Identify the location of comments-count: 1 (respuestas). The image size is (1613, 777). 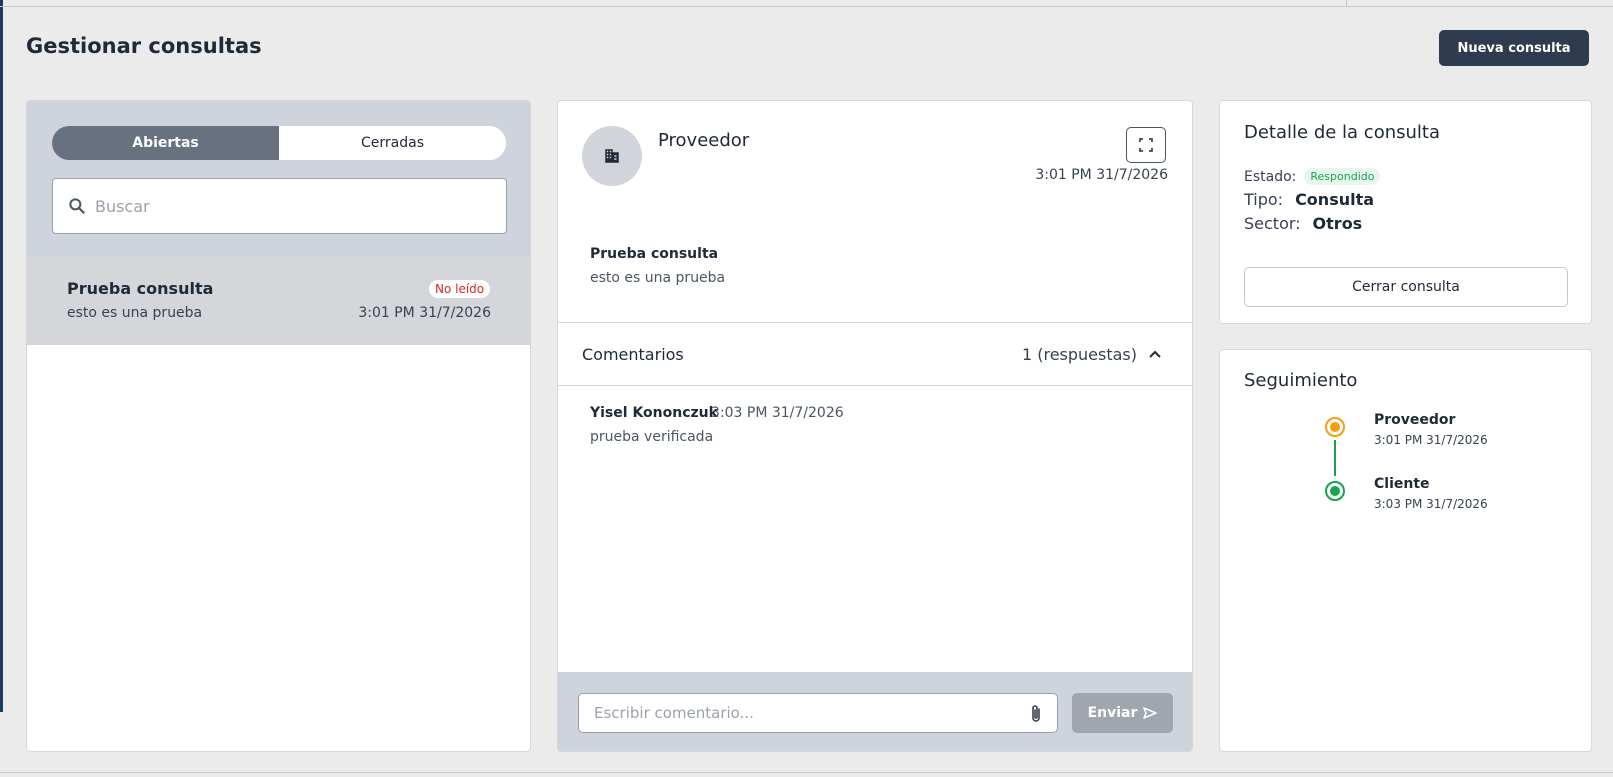
(1079, 354).